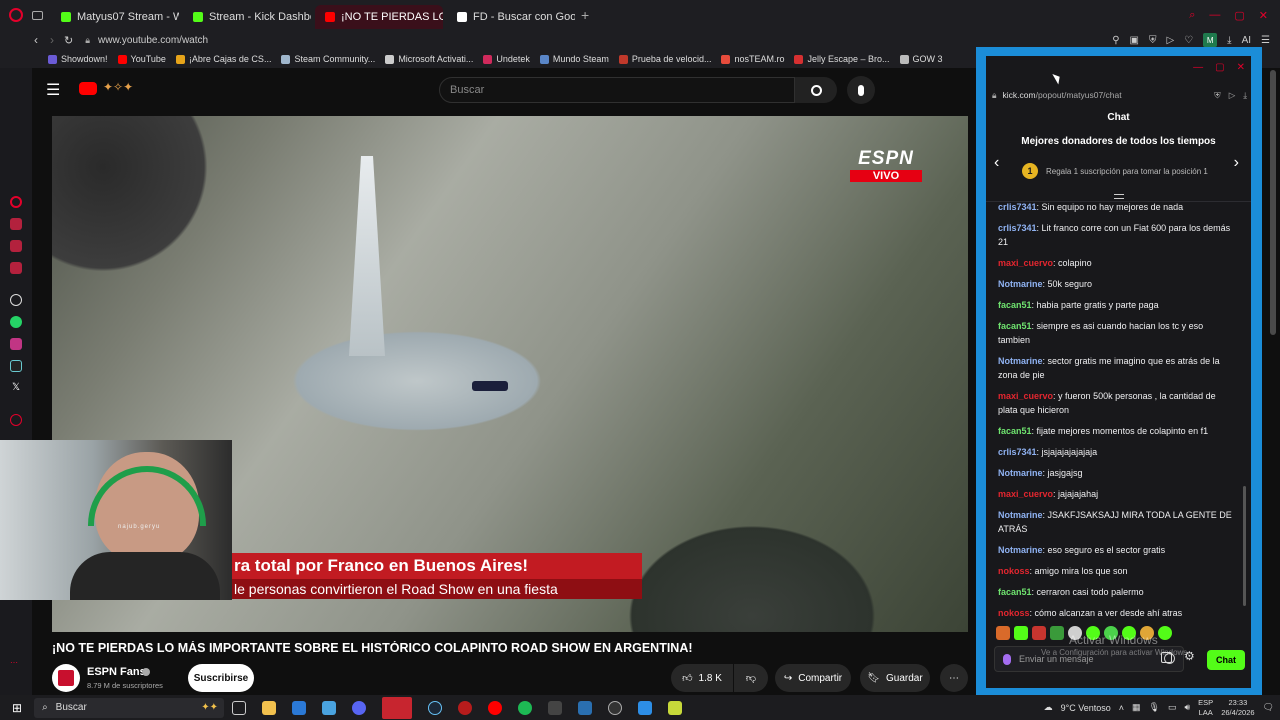 This screenshot has width=1280, height=720. What do you see at coordinates (751, 678) in the screenshot?
I see `dislike-button: 👎︎` at bounding box center [751, 678].